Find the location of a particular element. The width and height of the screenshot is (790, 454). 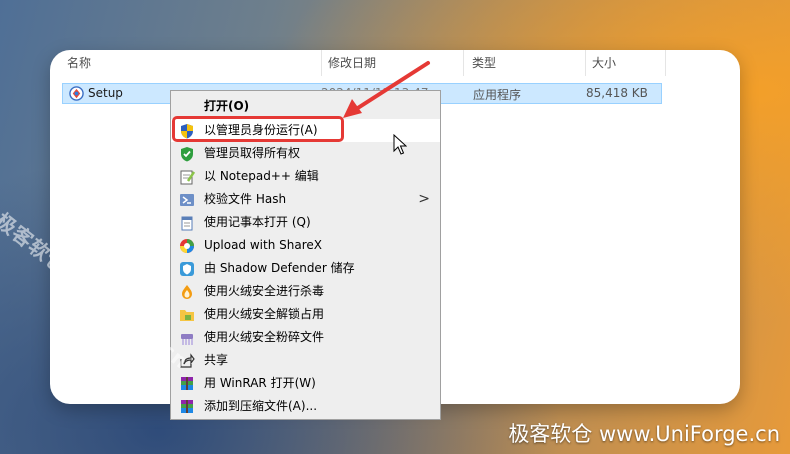

mouse-cursor-icon is located at coordinates (400, 144).